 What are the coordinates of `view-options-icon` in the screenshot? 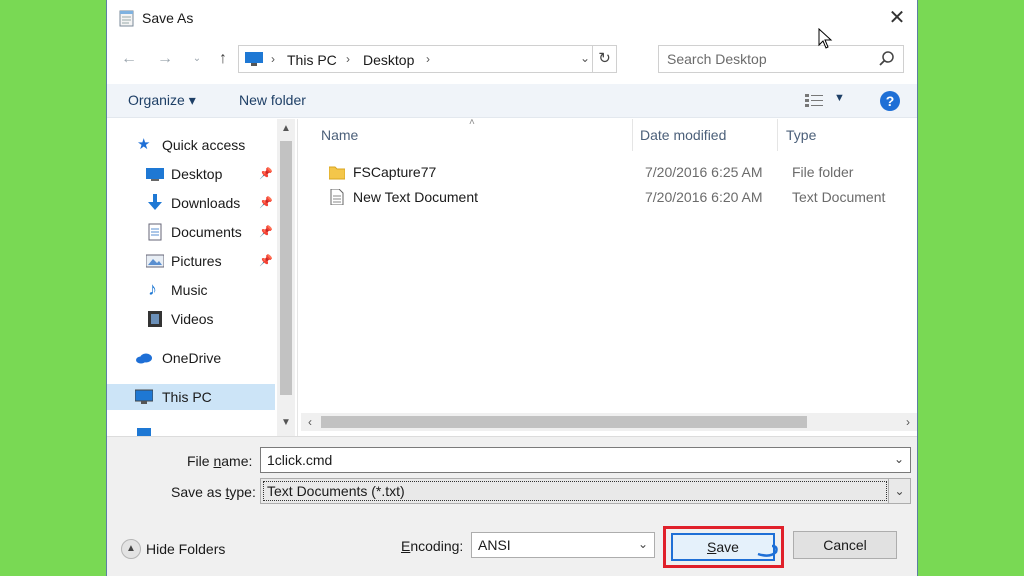 It's located at (815, 101).